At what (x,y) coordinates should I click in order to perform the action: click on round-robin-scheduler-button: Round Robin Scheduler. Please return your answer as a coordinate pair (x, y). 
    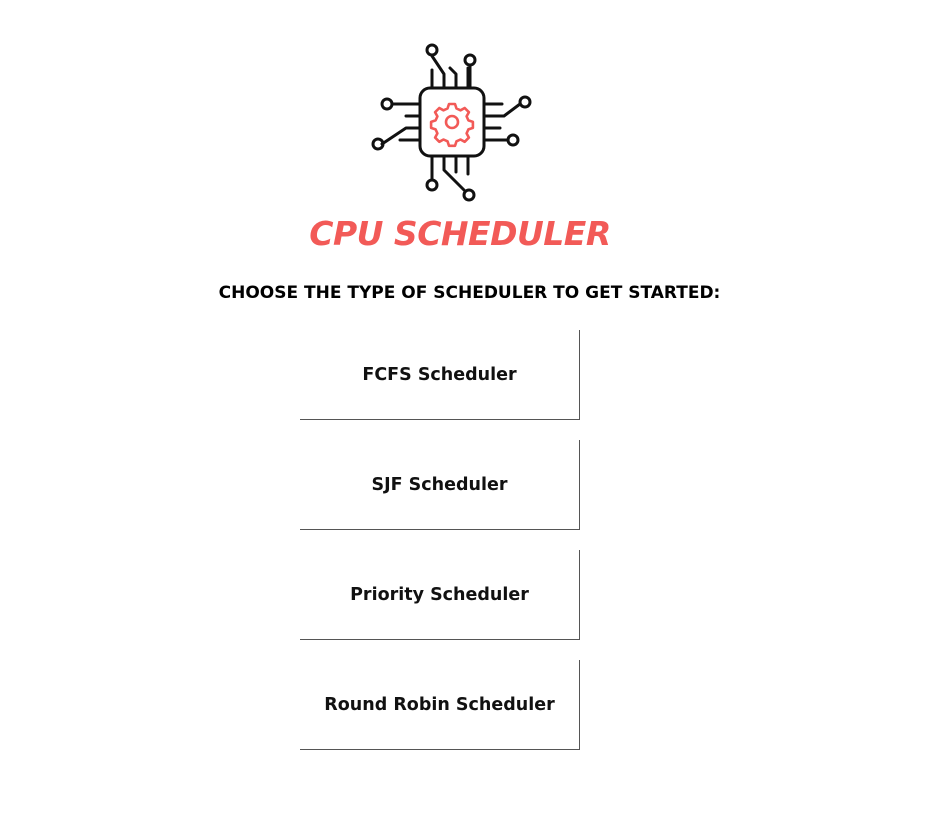
    Looking at the image, I should click on (440, 705).